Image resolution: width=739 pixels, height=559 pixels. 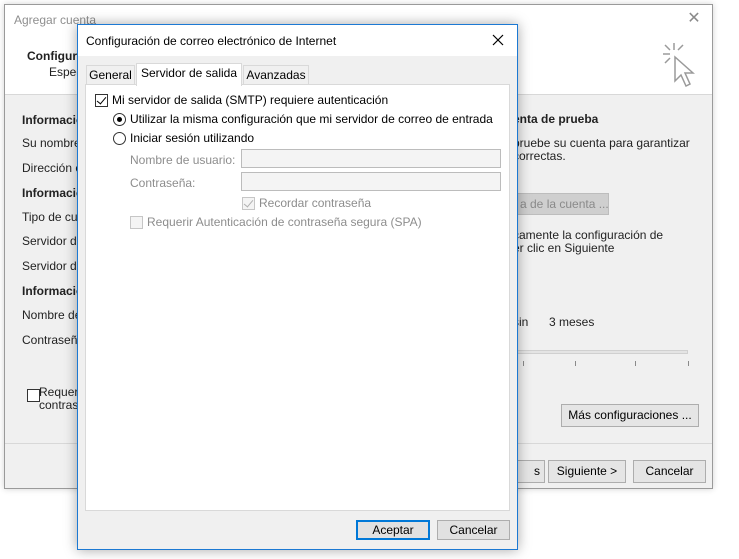 What do you see at coordinates (60, 392) in the screenshot?
I see `checkbox-label: Requeri` at bounding box center [60, 392].